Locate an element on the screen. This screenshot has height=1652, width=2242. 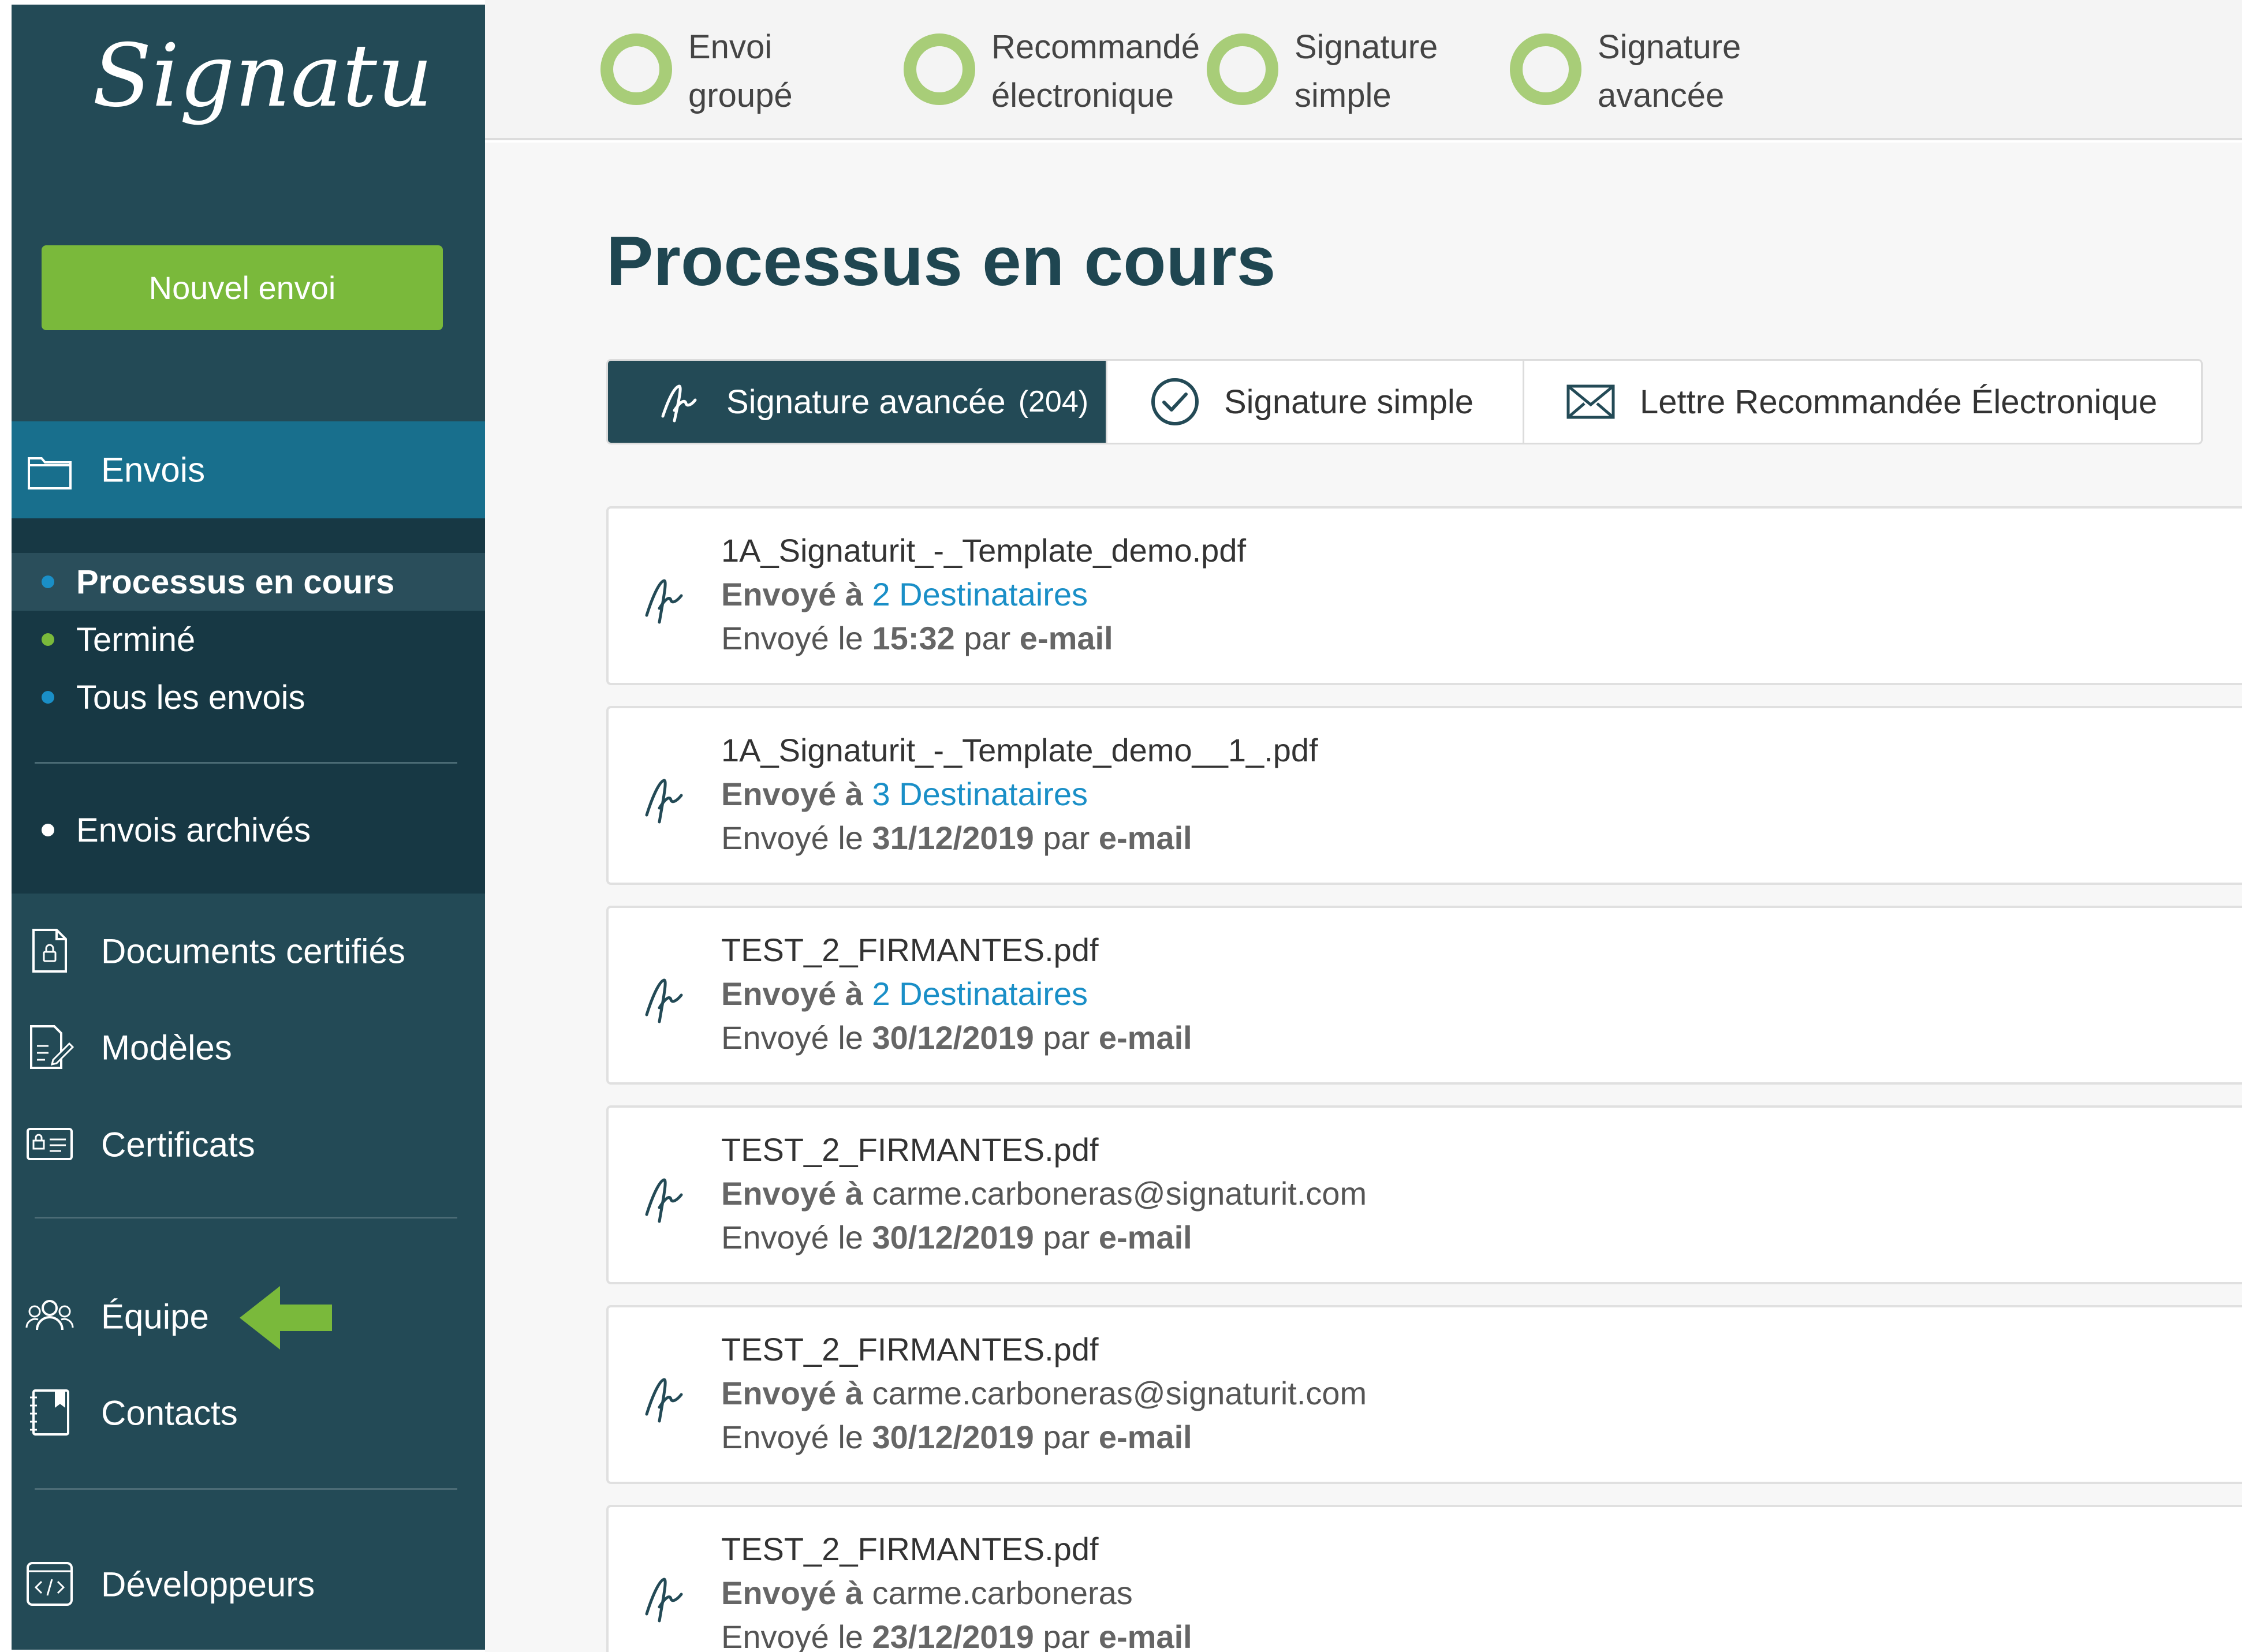
sent-date-line: Envoyé le 15:32 par e-mail is located at coordinates (984, 638).